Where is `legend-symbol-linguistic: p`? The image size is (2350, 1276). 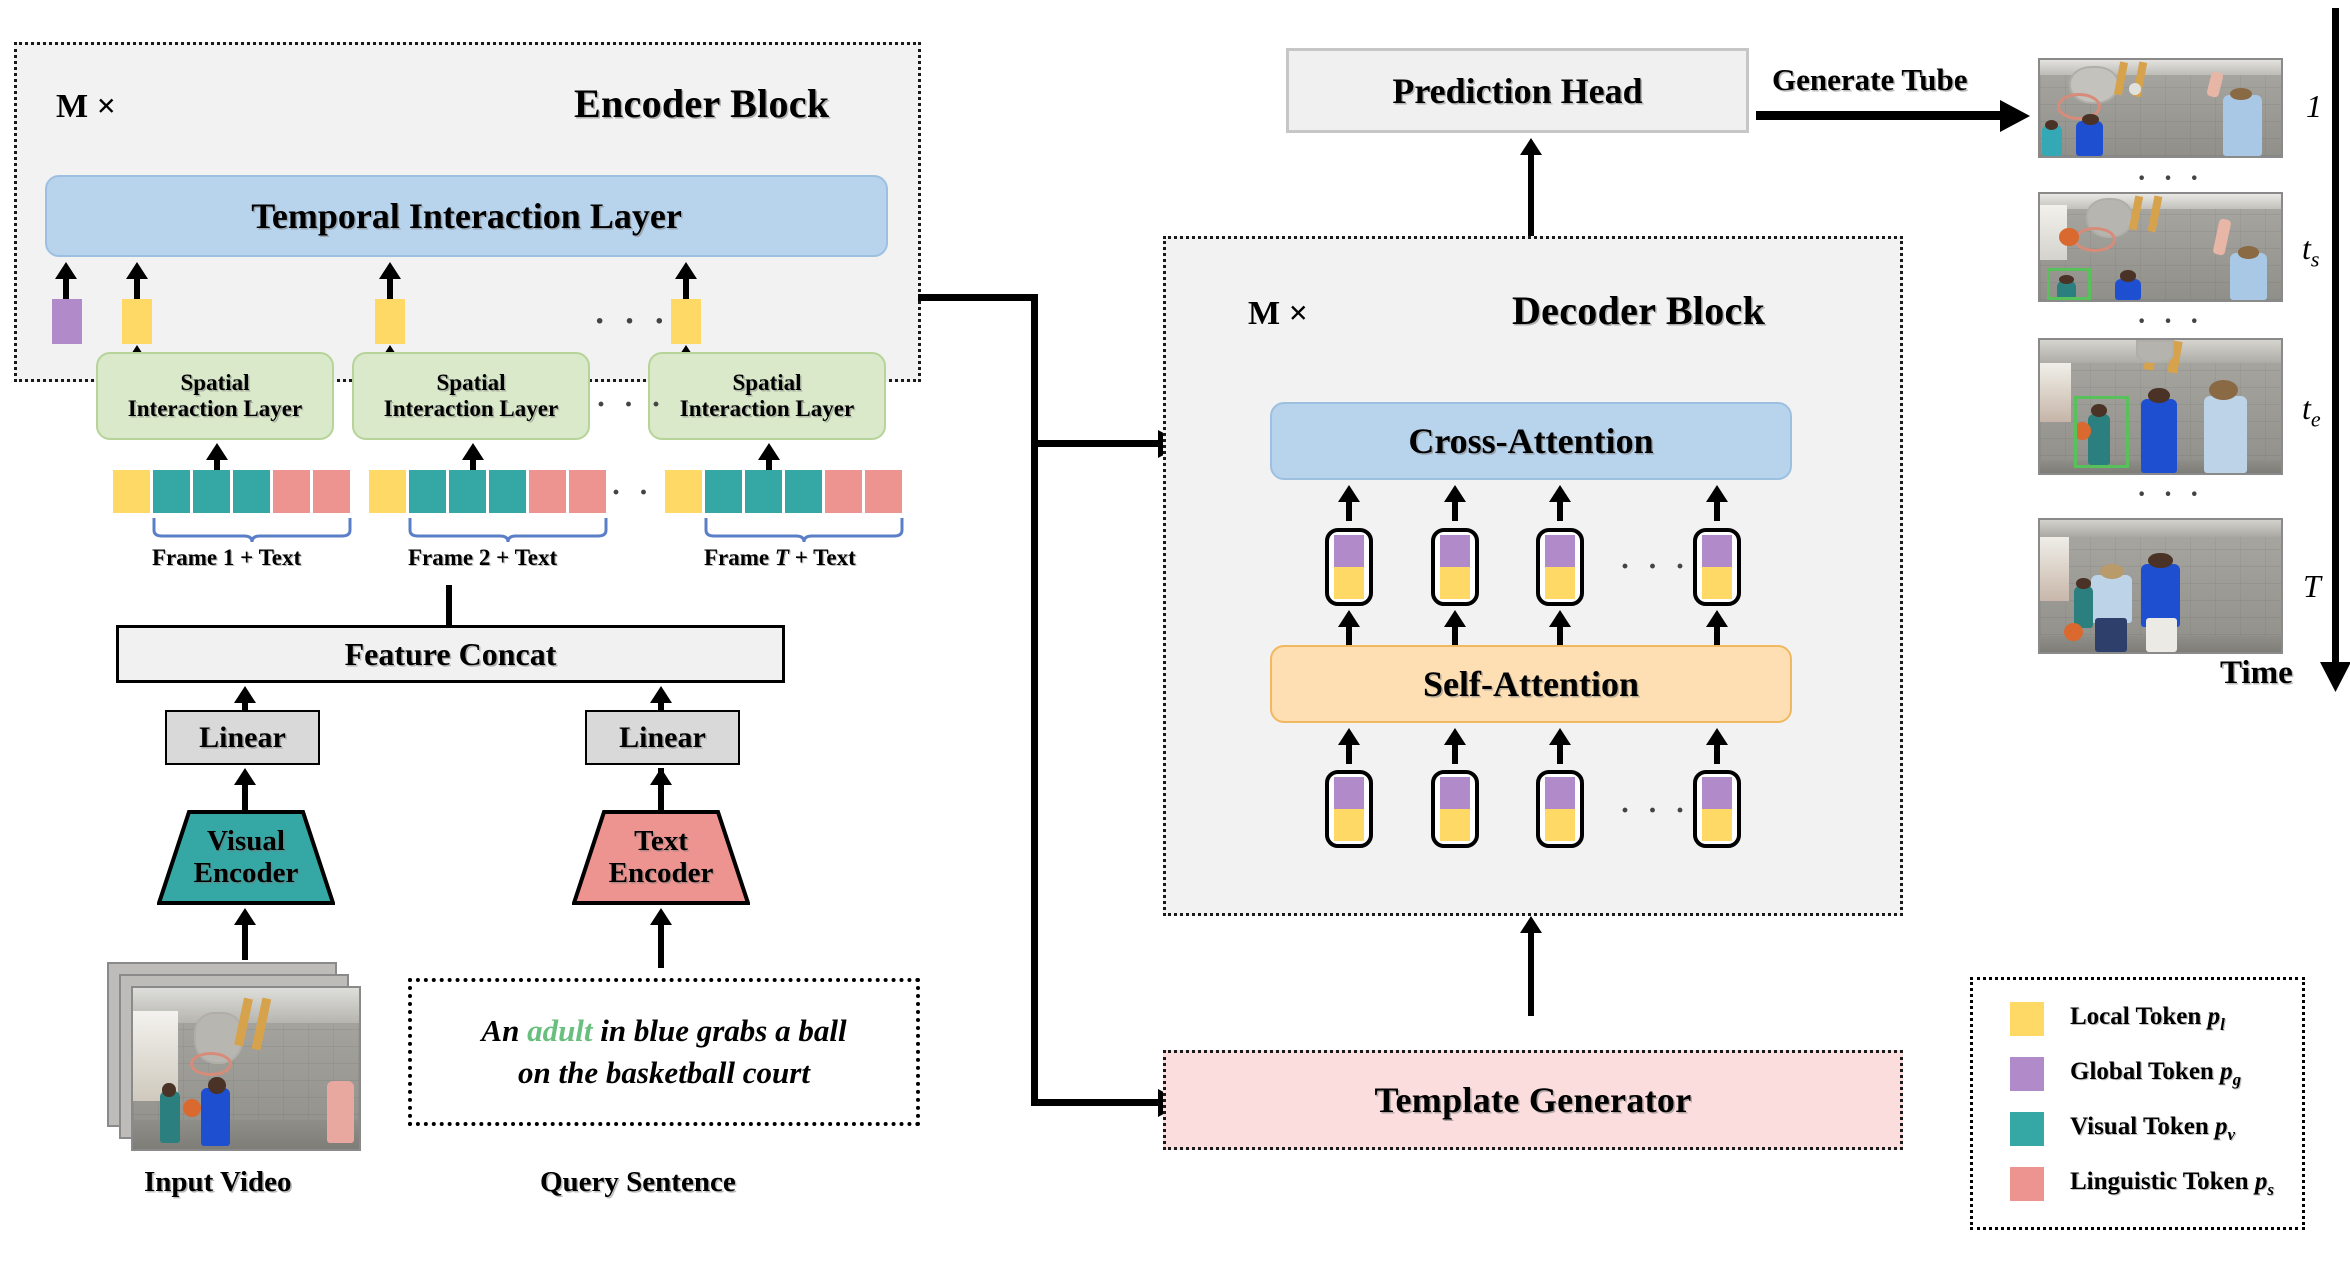 legend-symbol-linguistic: p is located at coordinates (2261, 1181).